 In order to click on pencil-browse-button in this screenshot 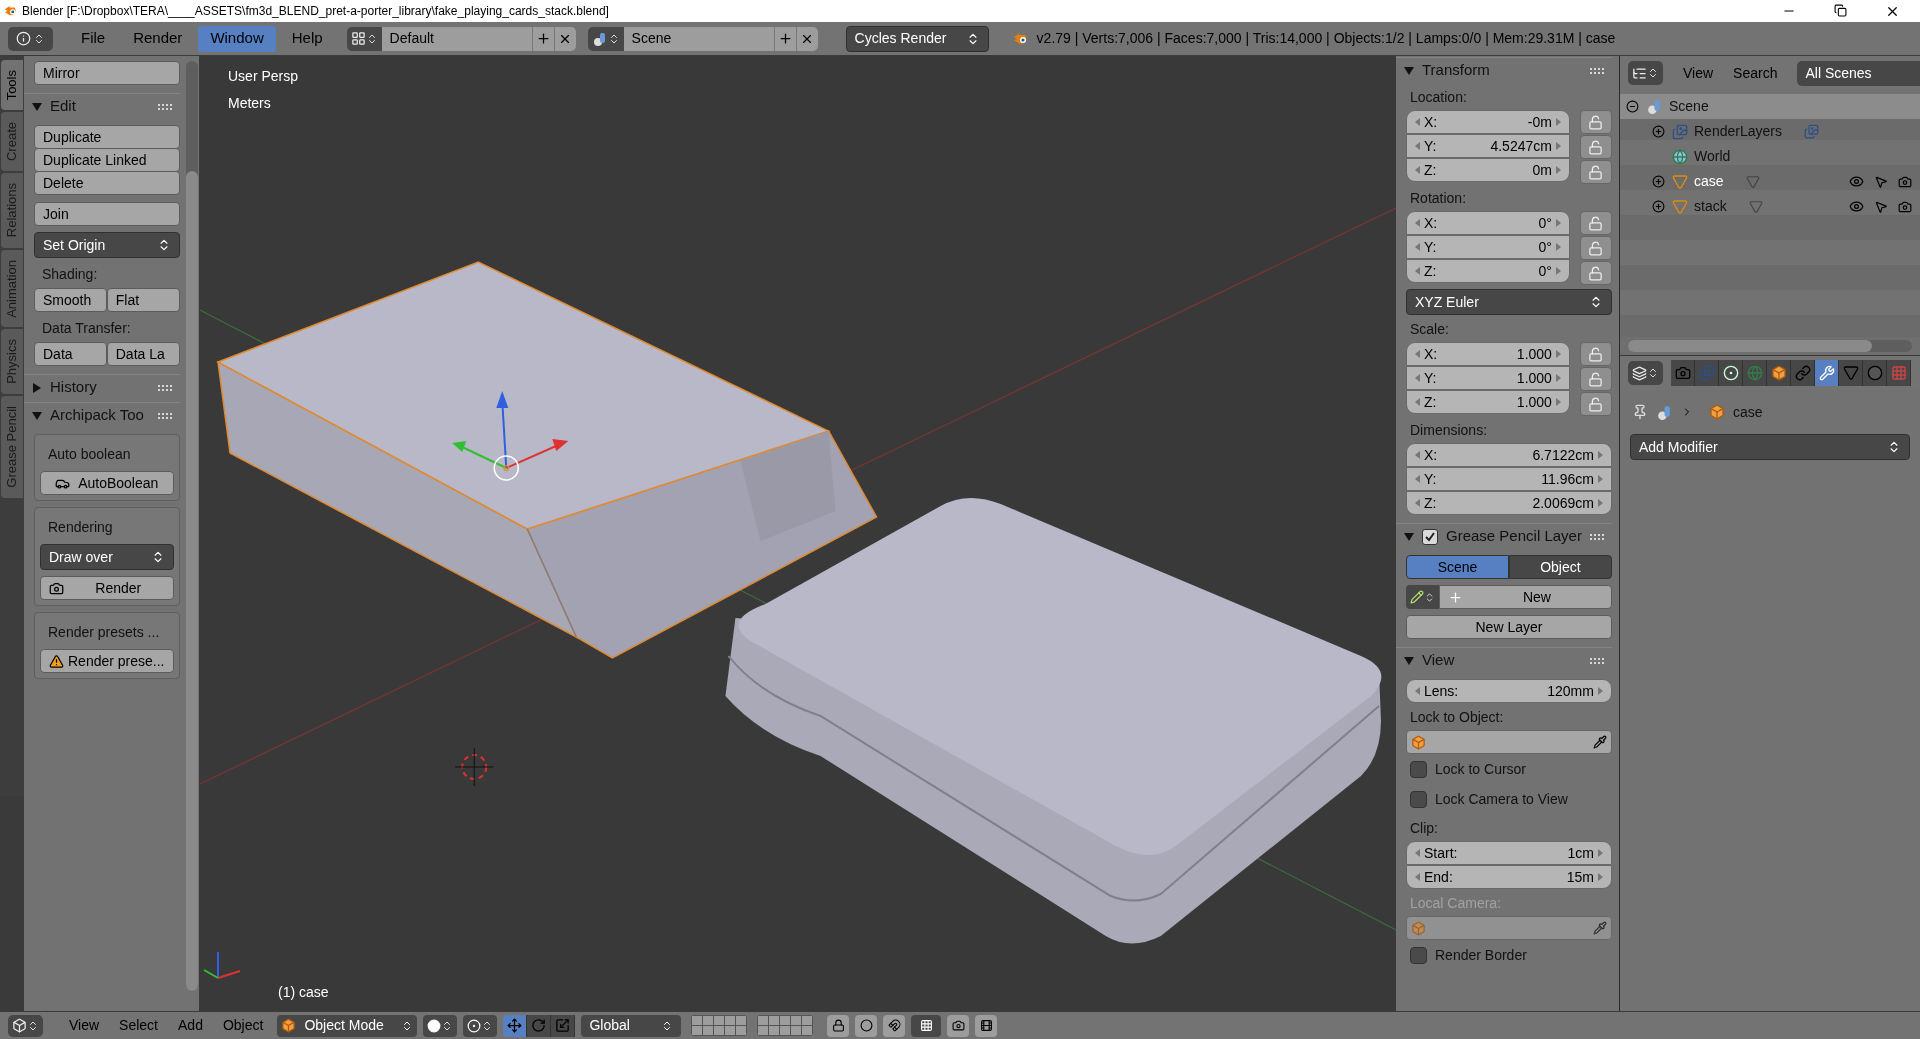, I will do `click(1422, 597)`.